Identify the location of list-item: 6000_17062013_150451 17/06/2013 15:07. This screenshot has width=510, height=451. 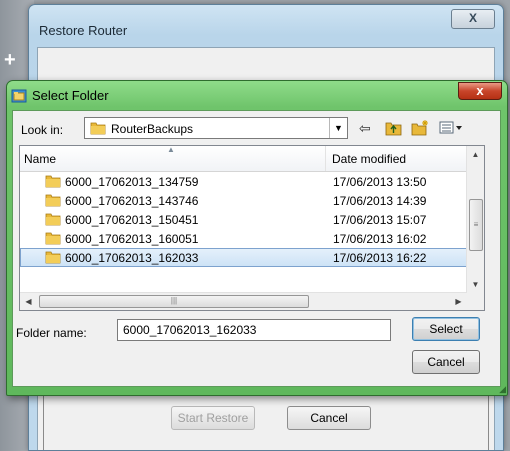
(243, 219).